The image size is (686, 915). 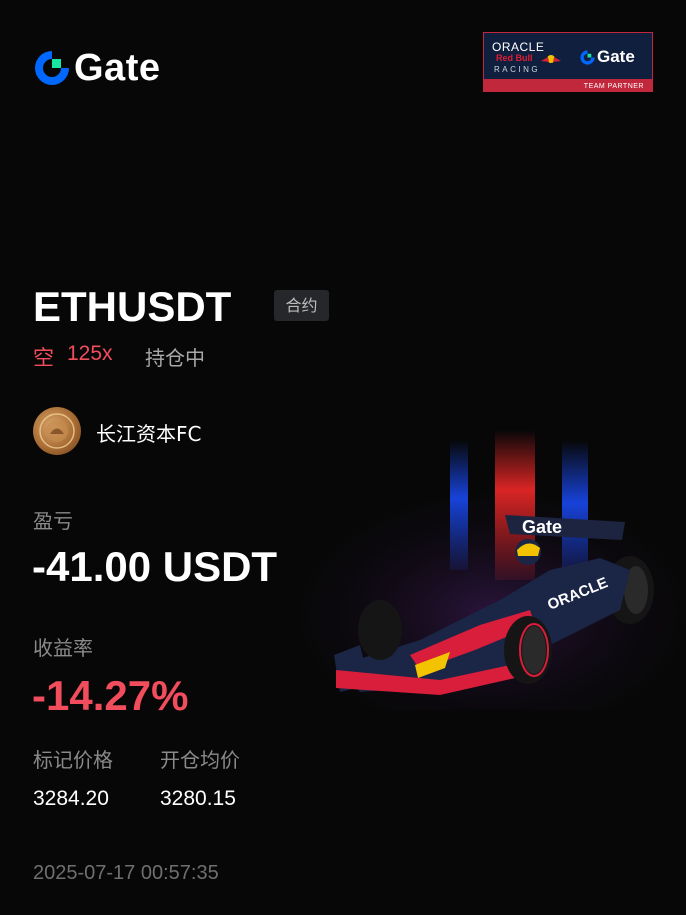 What do you see at coordinates (175, 358) in the screenshot?
I see `position-status: 持仓中` at bounding box center [175, 358].